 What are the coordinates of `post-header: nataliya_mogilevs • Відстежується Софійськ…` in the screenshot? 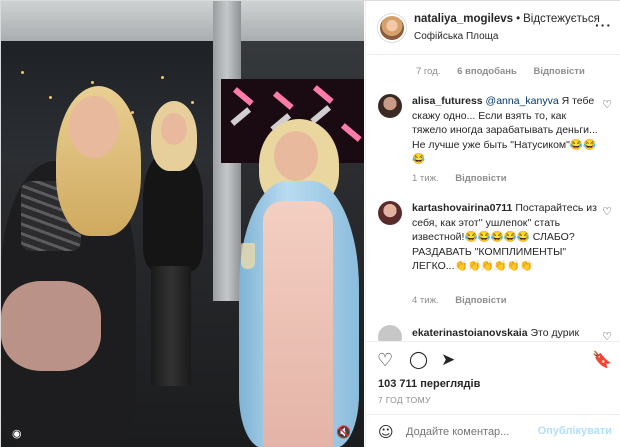 It's located at (493, 28).